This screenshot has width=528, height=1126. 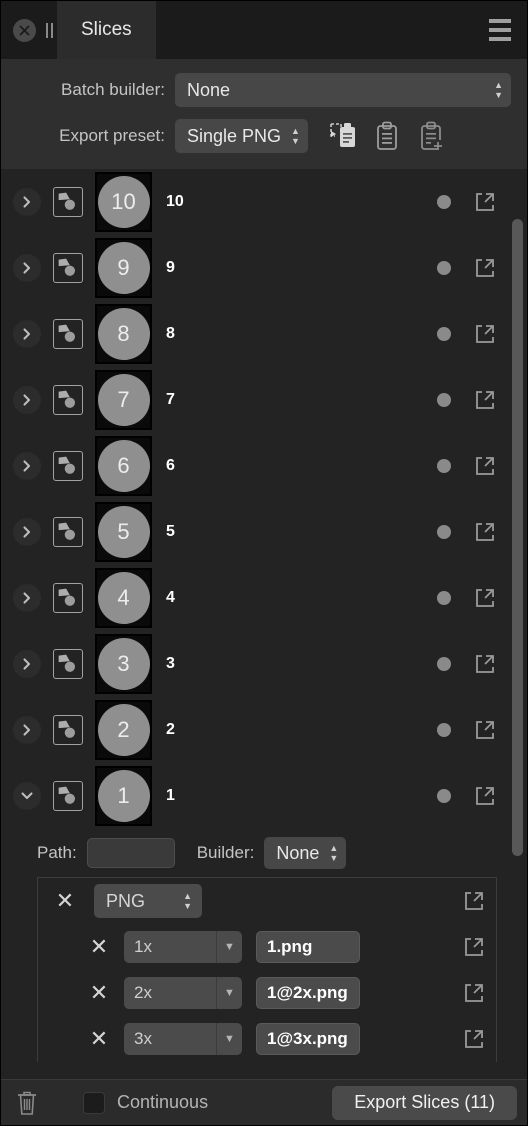 What do you see at coordinates (170, 399) in the screenshot?
I see `slice-name: 7` at bounding box center [170, 399].